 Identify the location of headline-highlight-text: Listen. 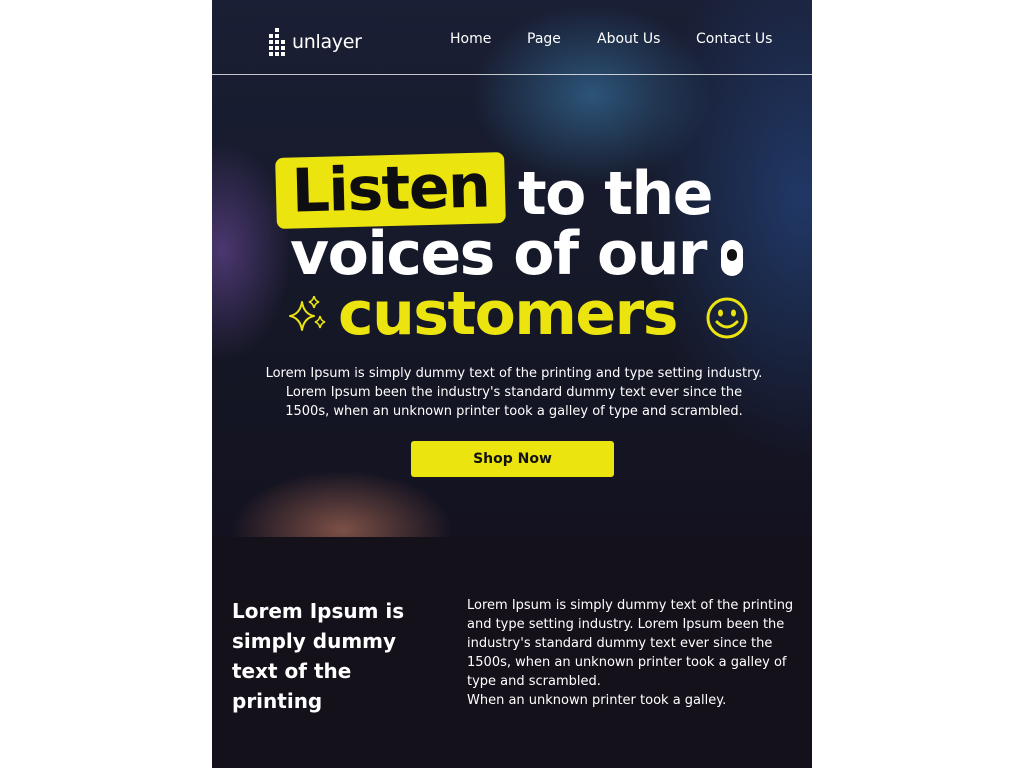
(390, 189).